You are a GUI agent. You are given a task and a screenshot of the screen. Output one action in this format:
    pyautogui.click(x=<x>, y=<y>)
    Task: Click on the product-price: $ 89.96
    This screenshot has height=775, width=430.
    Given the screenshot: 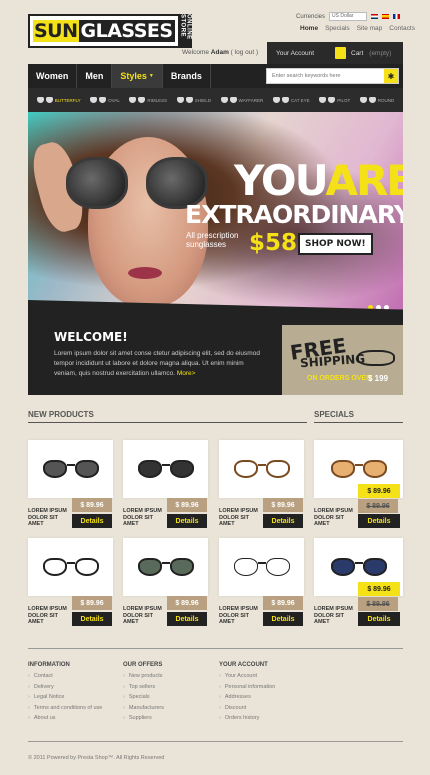 What is the action you would take?
    pyautogui.click(x=283, y=505)
    